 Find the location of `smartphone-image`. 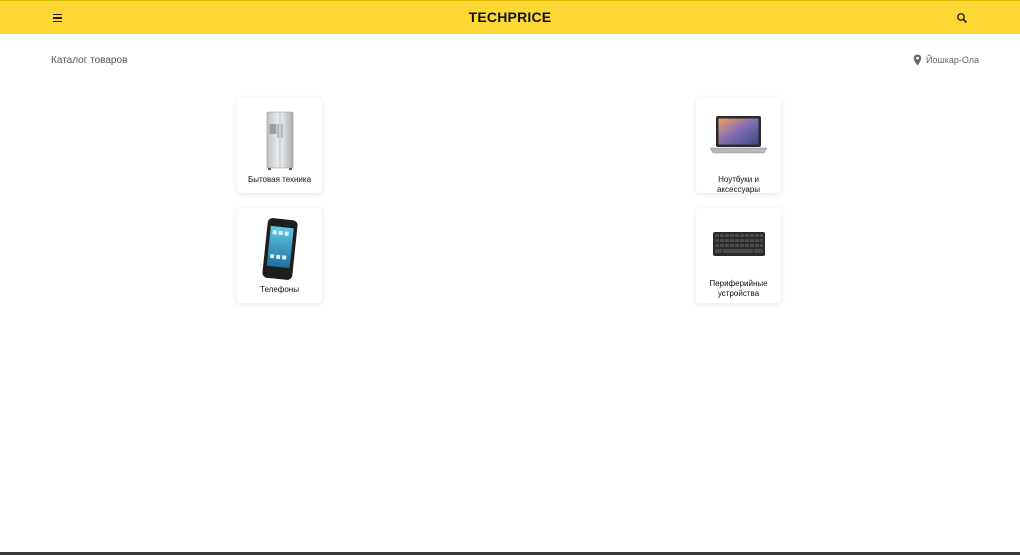

smartphone-image is located at coordinates (280, 249).